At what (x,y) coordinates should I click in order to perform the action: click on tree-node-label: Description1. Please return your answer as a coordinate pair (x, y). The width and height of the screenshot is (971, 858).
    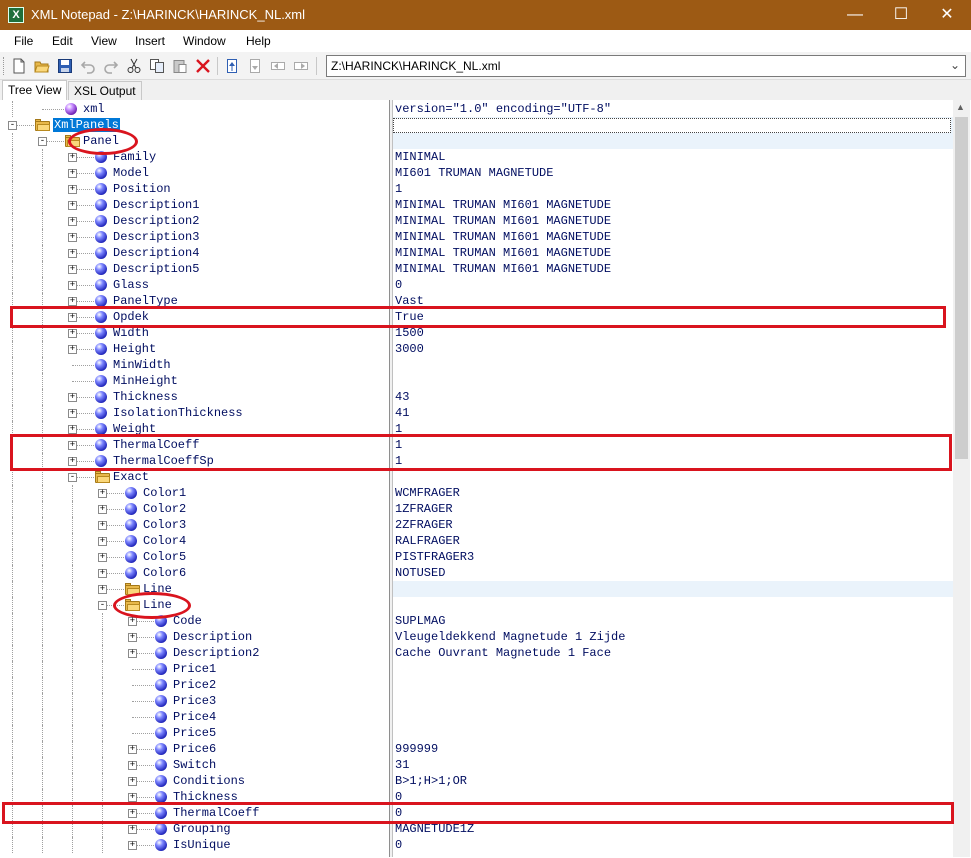
    Looking at the image, I should click on (156, 205).